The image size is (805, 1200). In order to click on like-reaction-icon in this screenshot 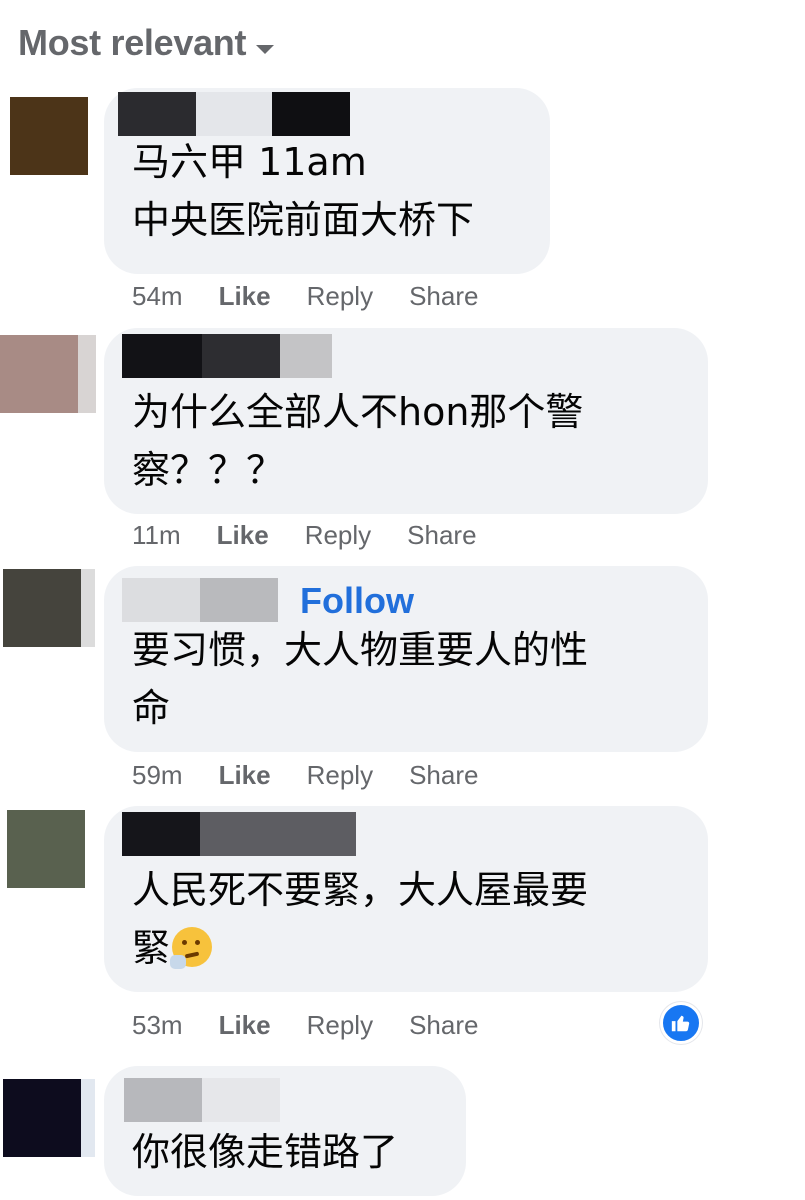, I will do `click(681, 1023)`.